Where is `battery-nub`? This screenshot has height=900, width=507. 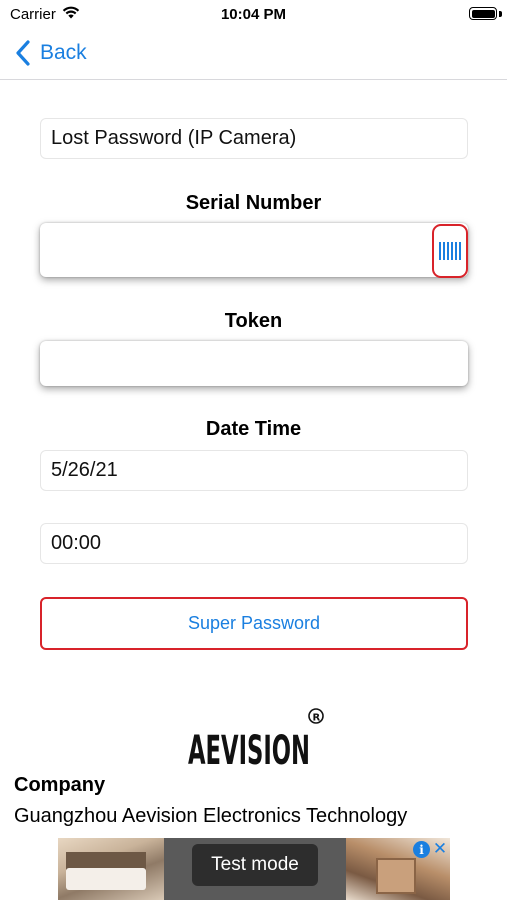
battery-nub is located at coordinates (500, 14).